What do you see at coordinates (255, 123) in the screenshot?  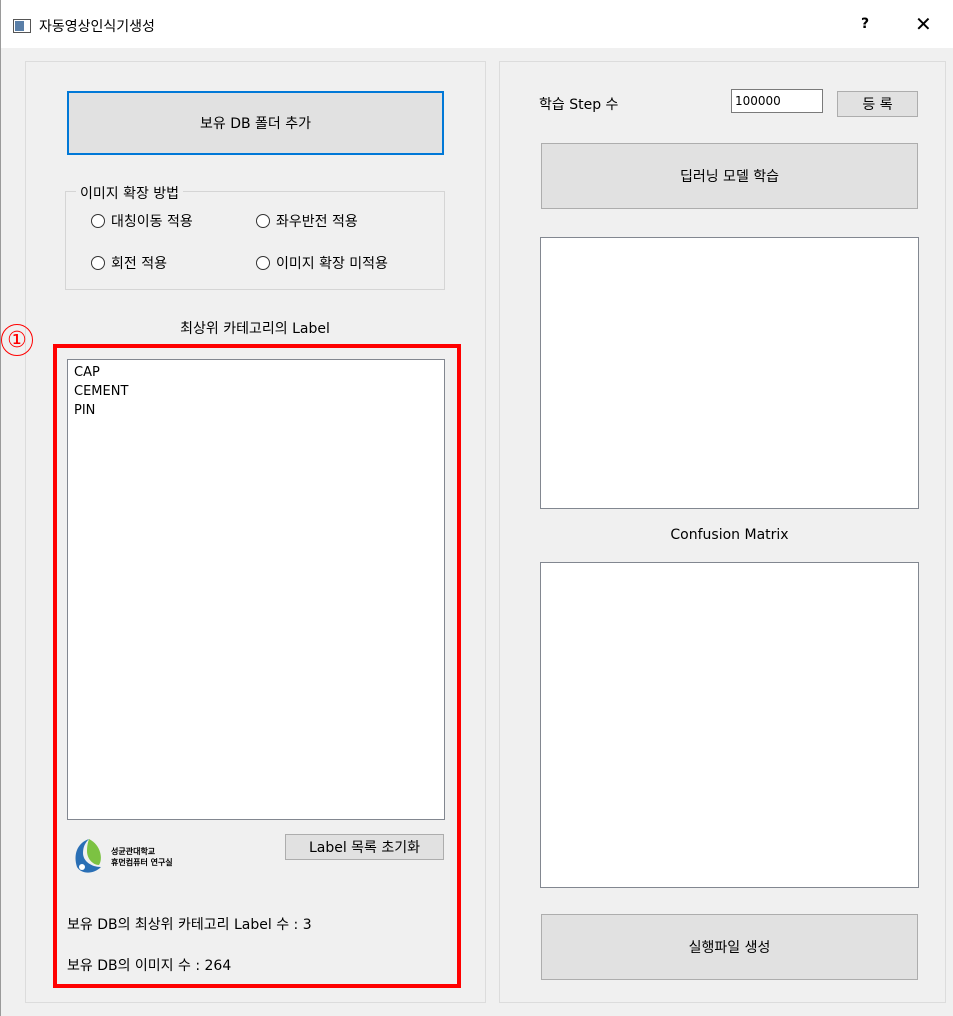 I see `add-db-folder-button: 보유 DB 폴더 추가` at bounding box center [255, 123].